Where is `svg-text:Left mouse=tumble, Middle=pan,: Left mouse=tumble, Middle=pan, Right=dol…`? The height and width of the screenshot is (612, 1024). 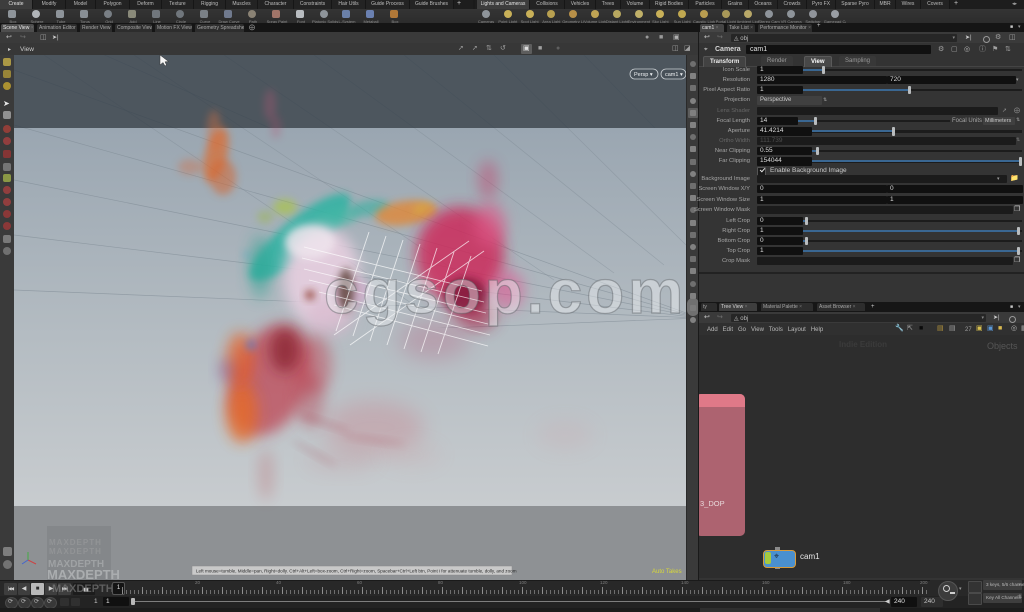
svg-text:Left mouse=tumble, Middle=pan,: Left mouse=tumble, Middle=pan, Right=dol… is located at coordinates (356, 571).